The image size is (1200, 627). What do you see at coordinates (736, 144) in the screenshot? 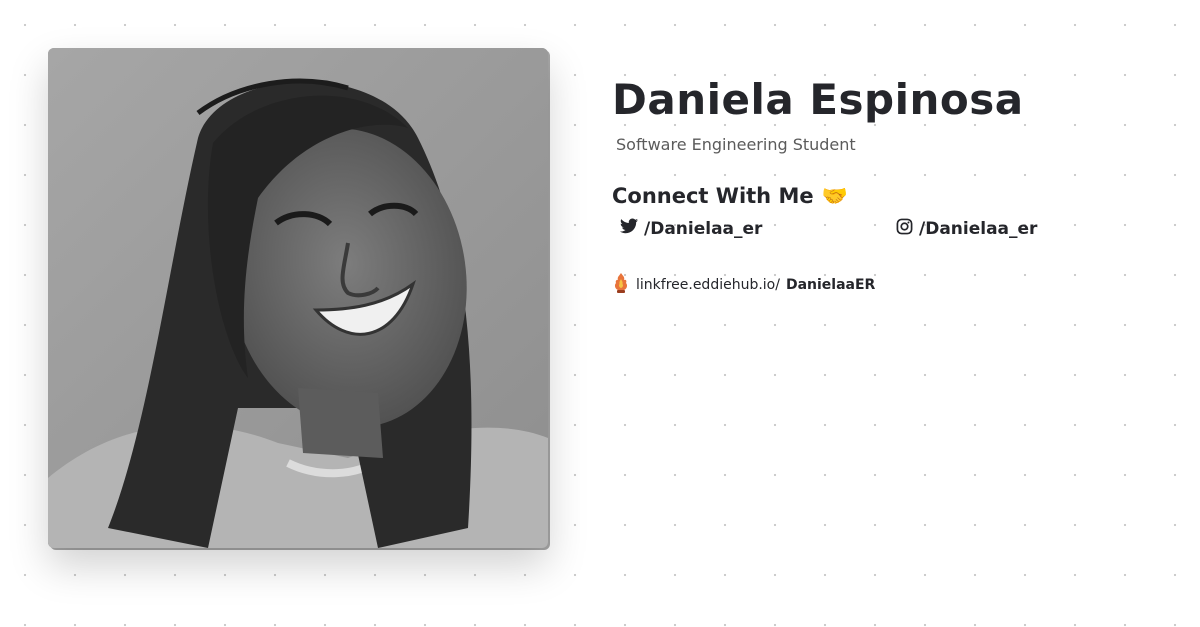
I see `profile-subtitle: Software Engineering Student` at bounding box center [736, 144].